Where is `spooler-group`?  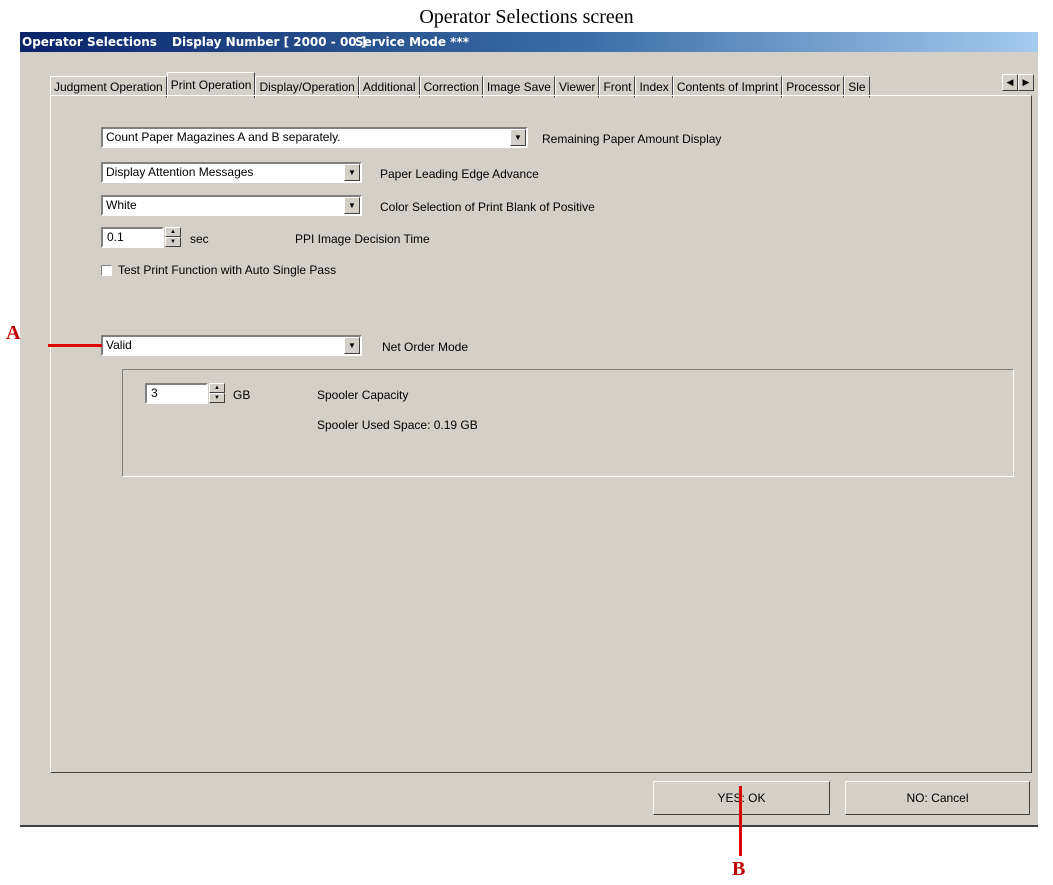
spooler-group is located at coordinates (568, 423).